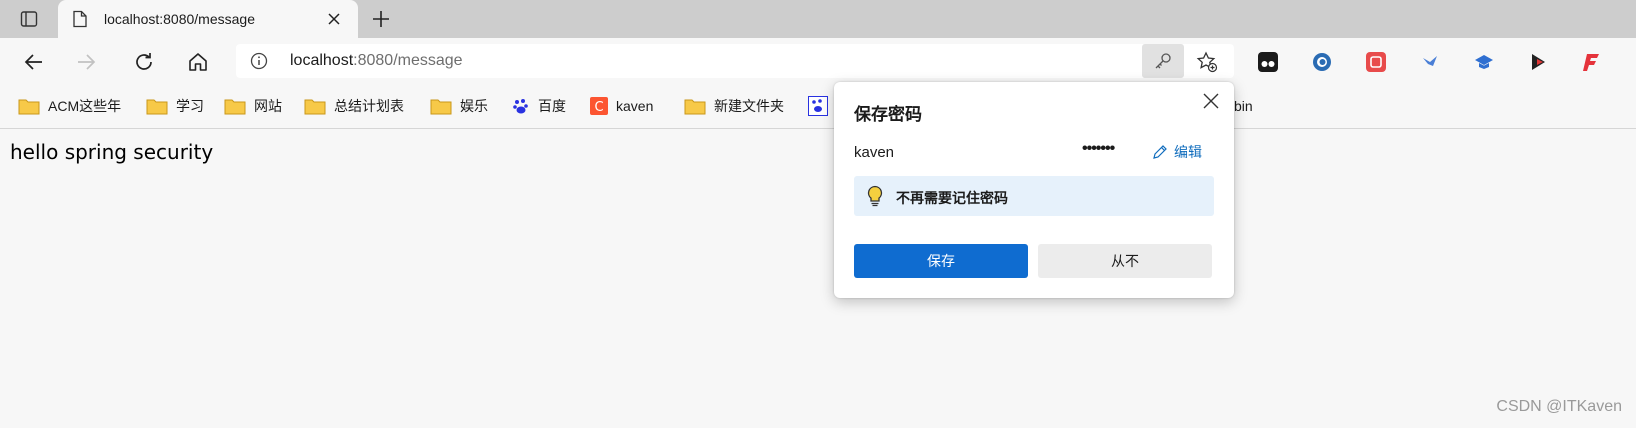 The image size is (1636, 428). I want to click on close-icon, so click(1211, 101).